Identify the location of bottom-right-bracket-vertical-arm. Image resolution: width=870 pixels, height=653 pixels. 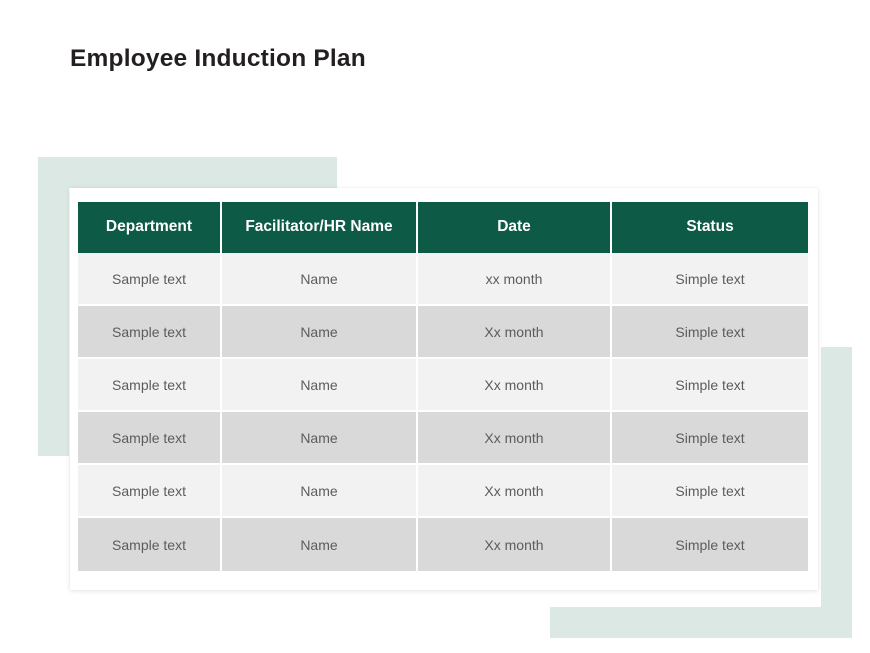
(836, 492).